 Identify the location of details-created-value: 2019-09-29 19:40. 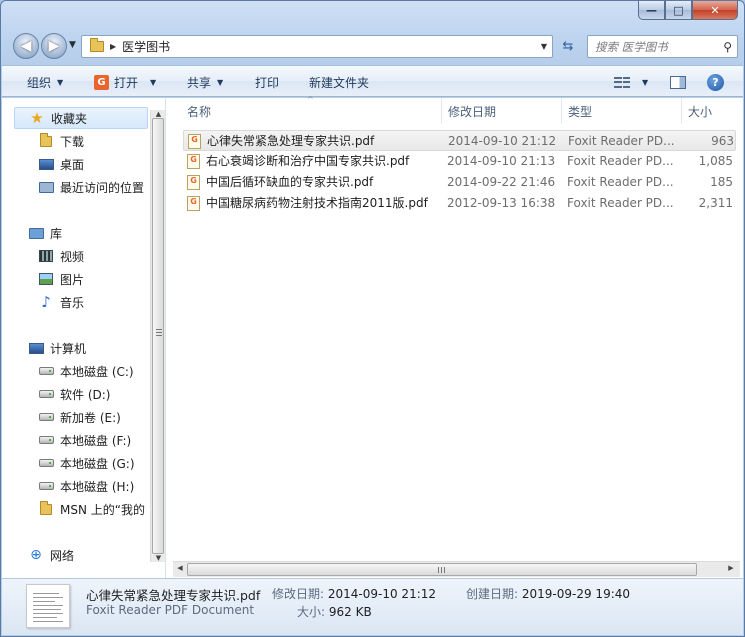
(576, 594).